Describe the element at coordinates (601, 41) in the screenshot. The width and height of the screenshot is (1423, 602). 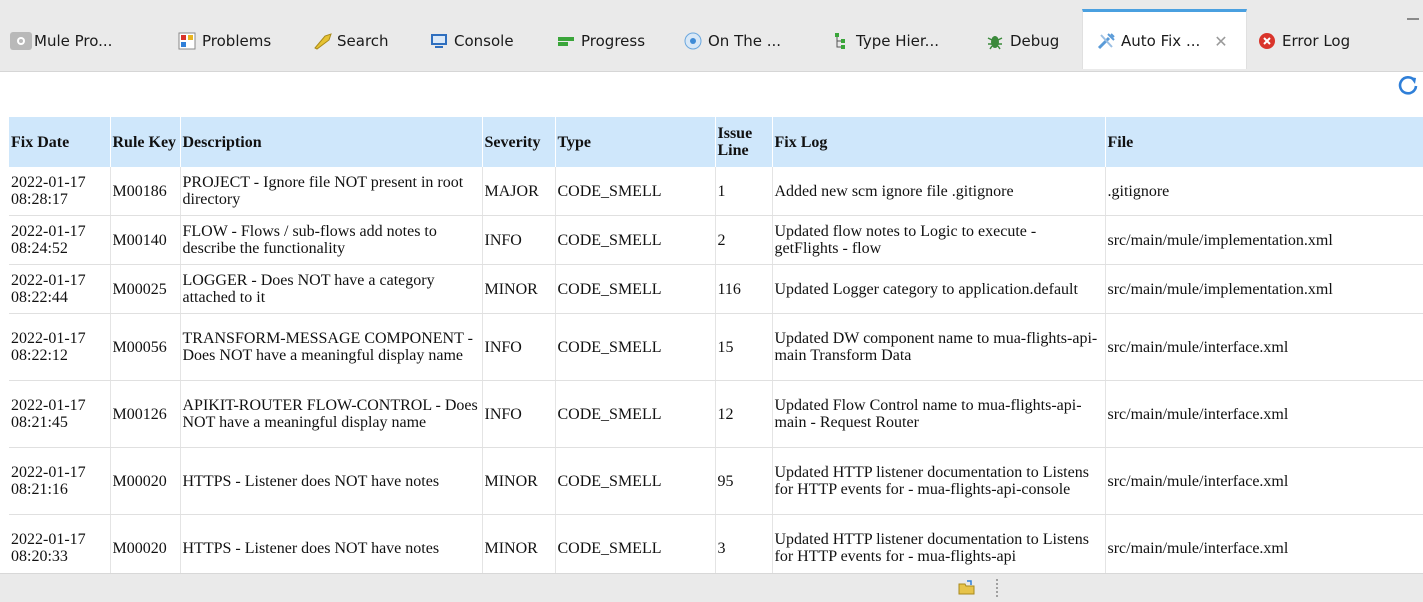
I see `tab-progress: Progress` at that location.